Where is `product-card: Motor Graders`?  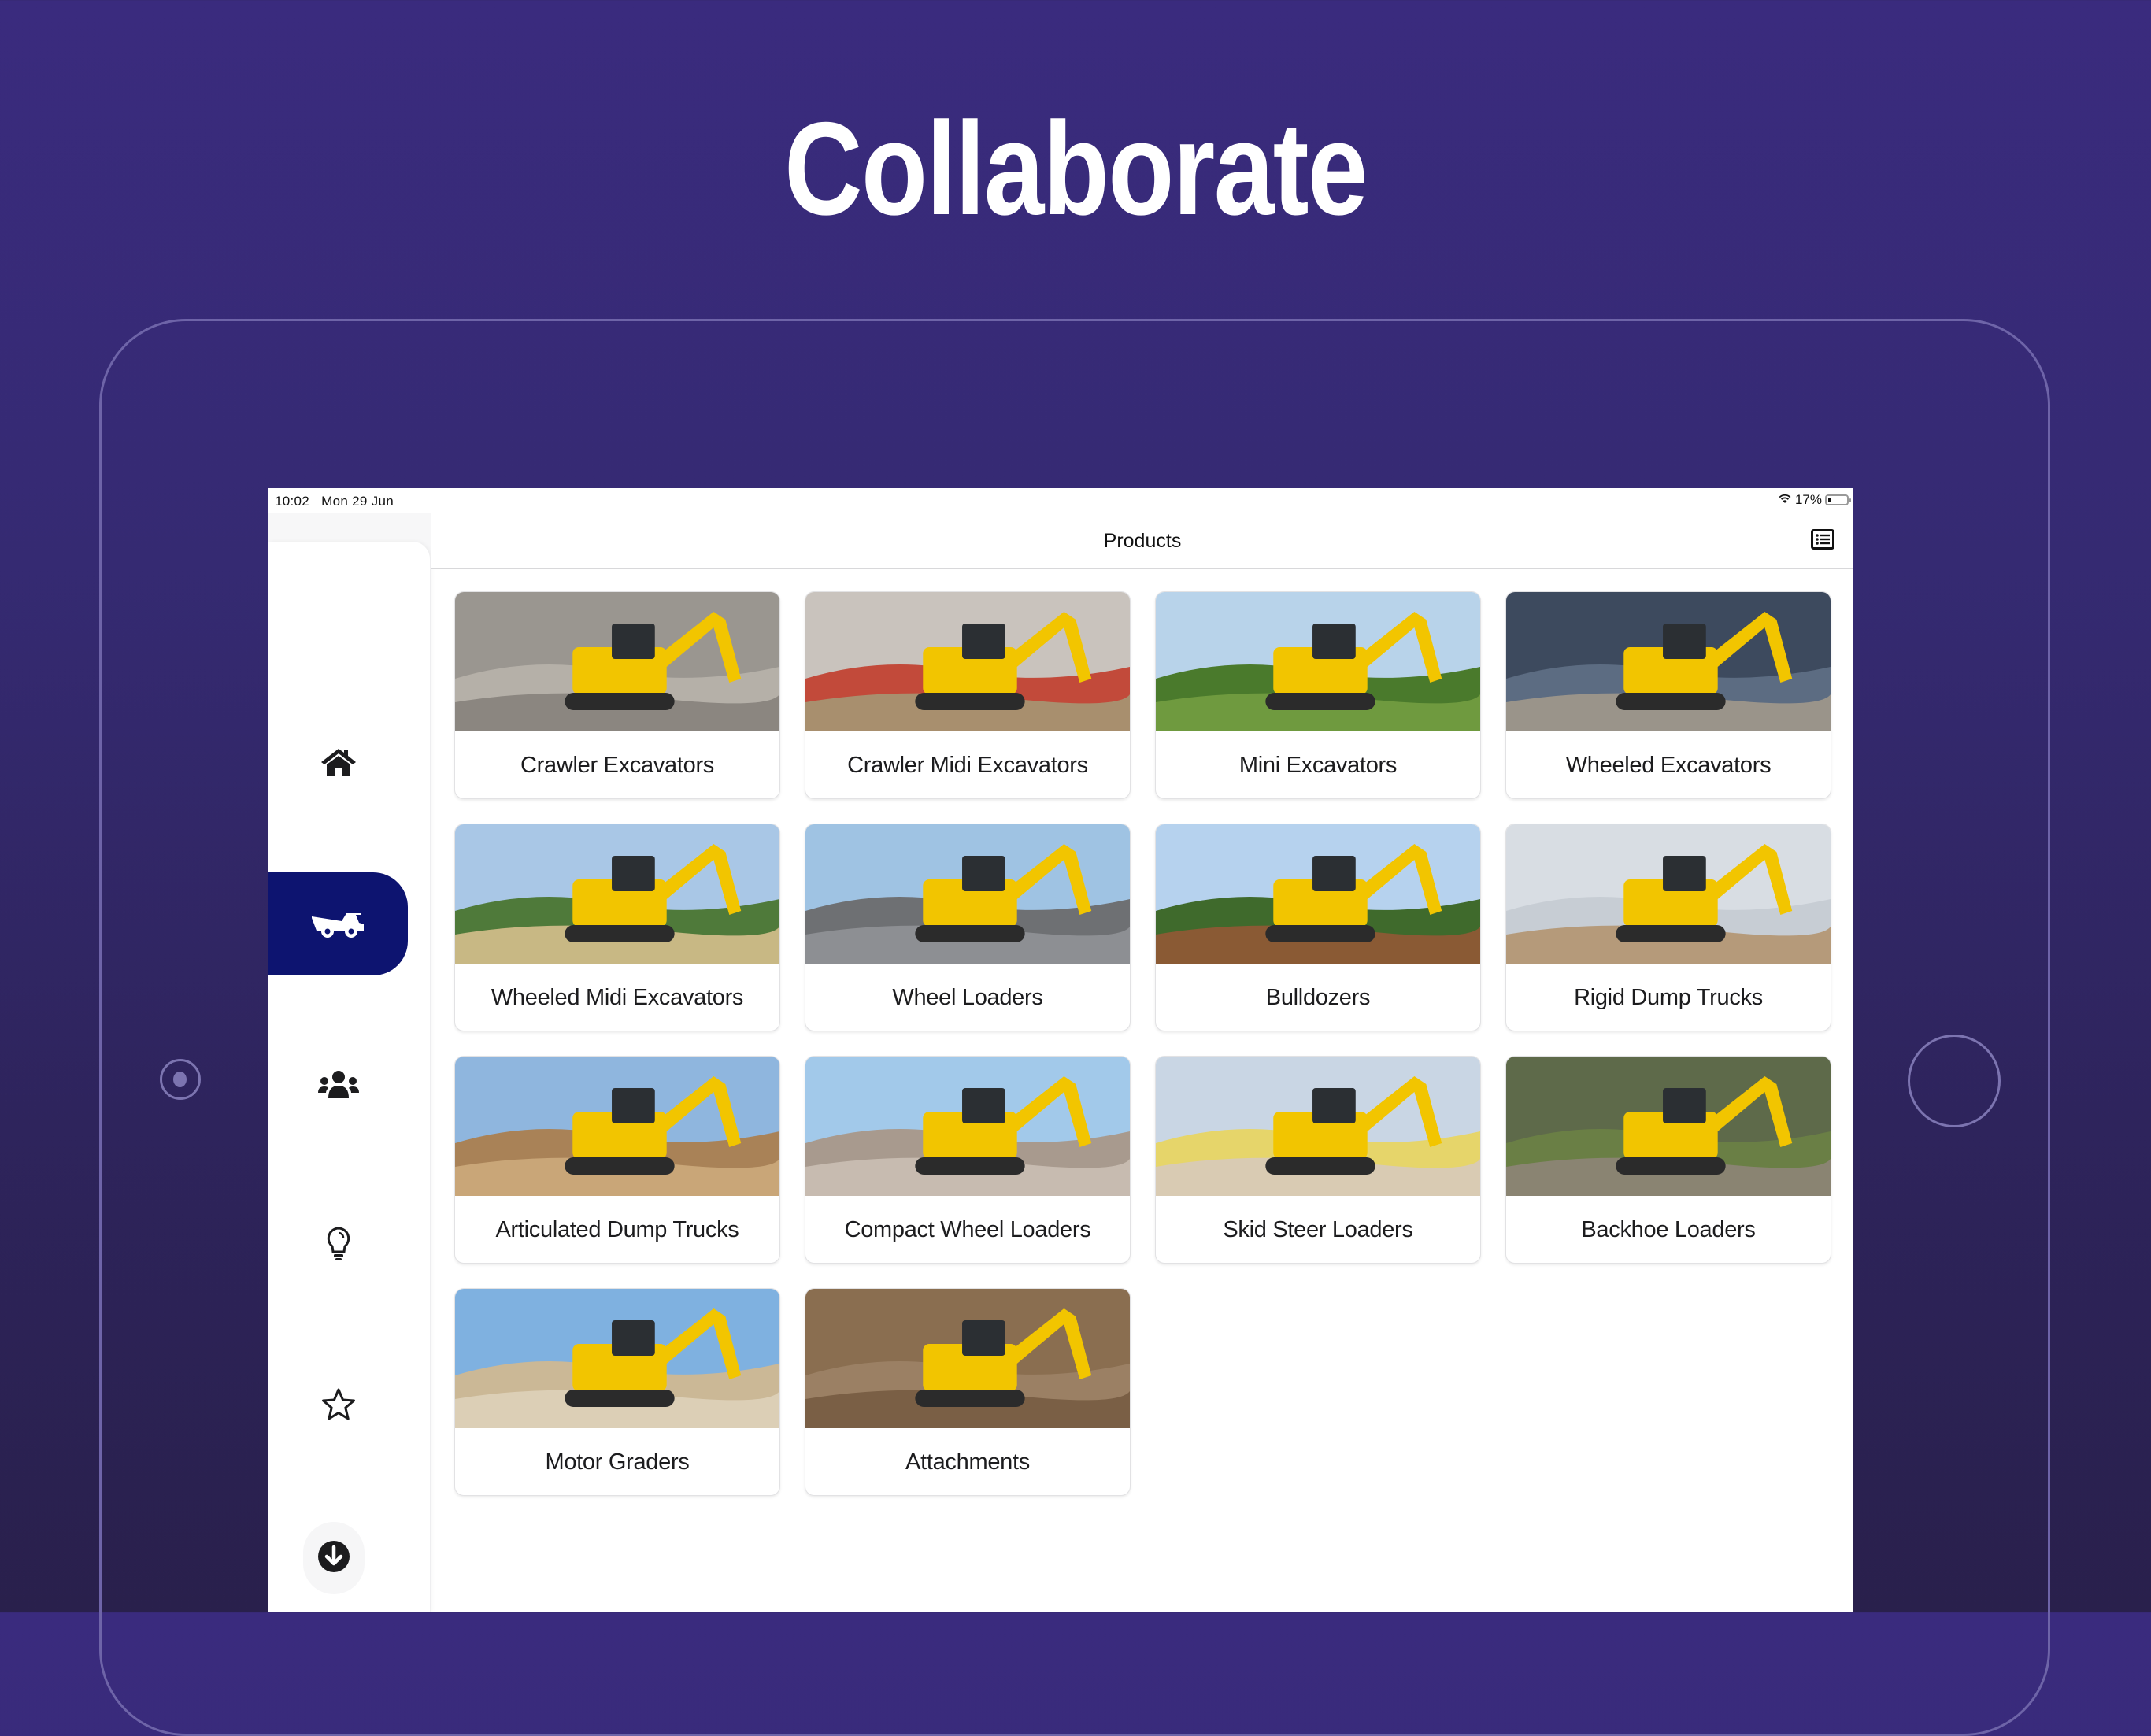 product-card: Motor Graders is located at coordinates (617, 1392).